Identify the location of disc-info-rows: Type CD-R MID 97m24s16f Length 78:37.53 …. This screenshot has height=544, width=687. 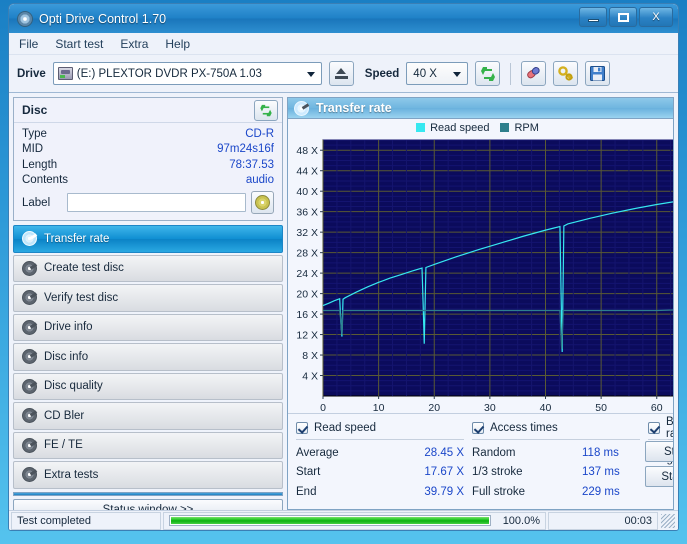
(148, 171).